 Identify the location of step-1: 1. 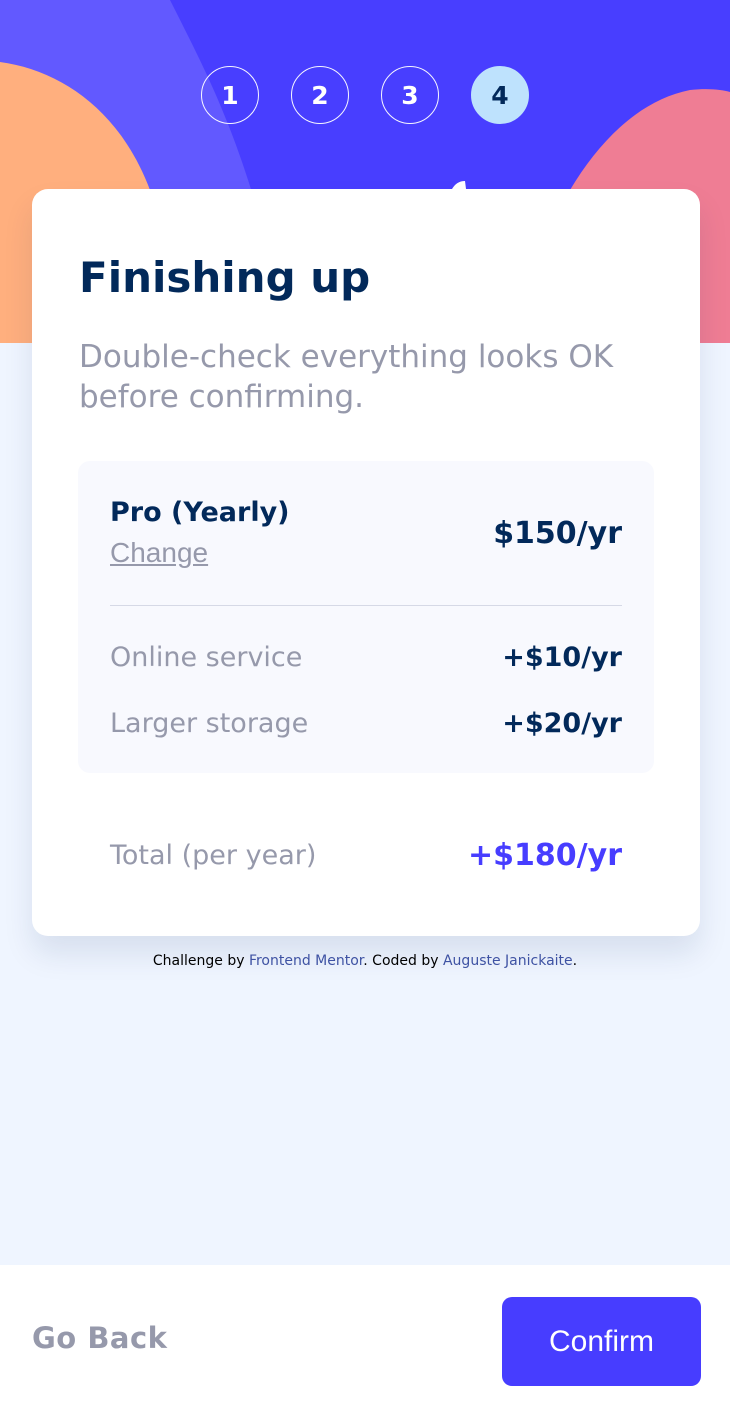
(230, 95).